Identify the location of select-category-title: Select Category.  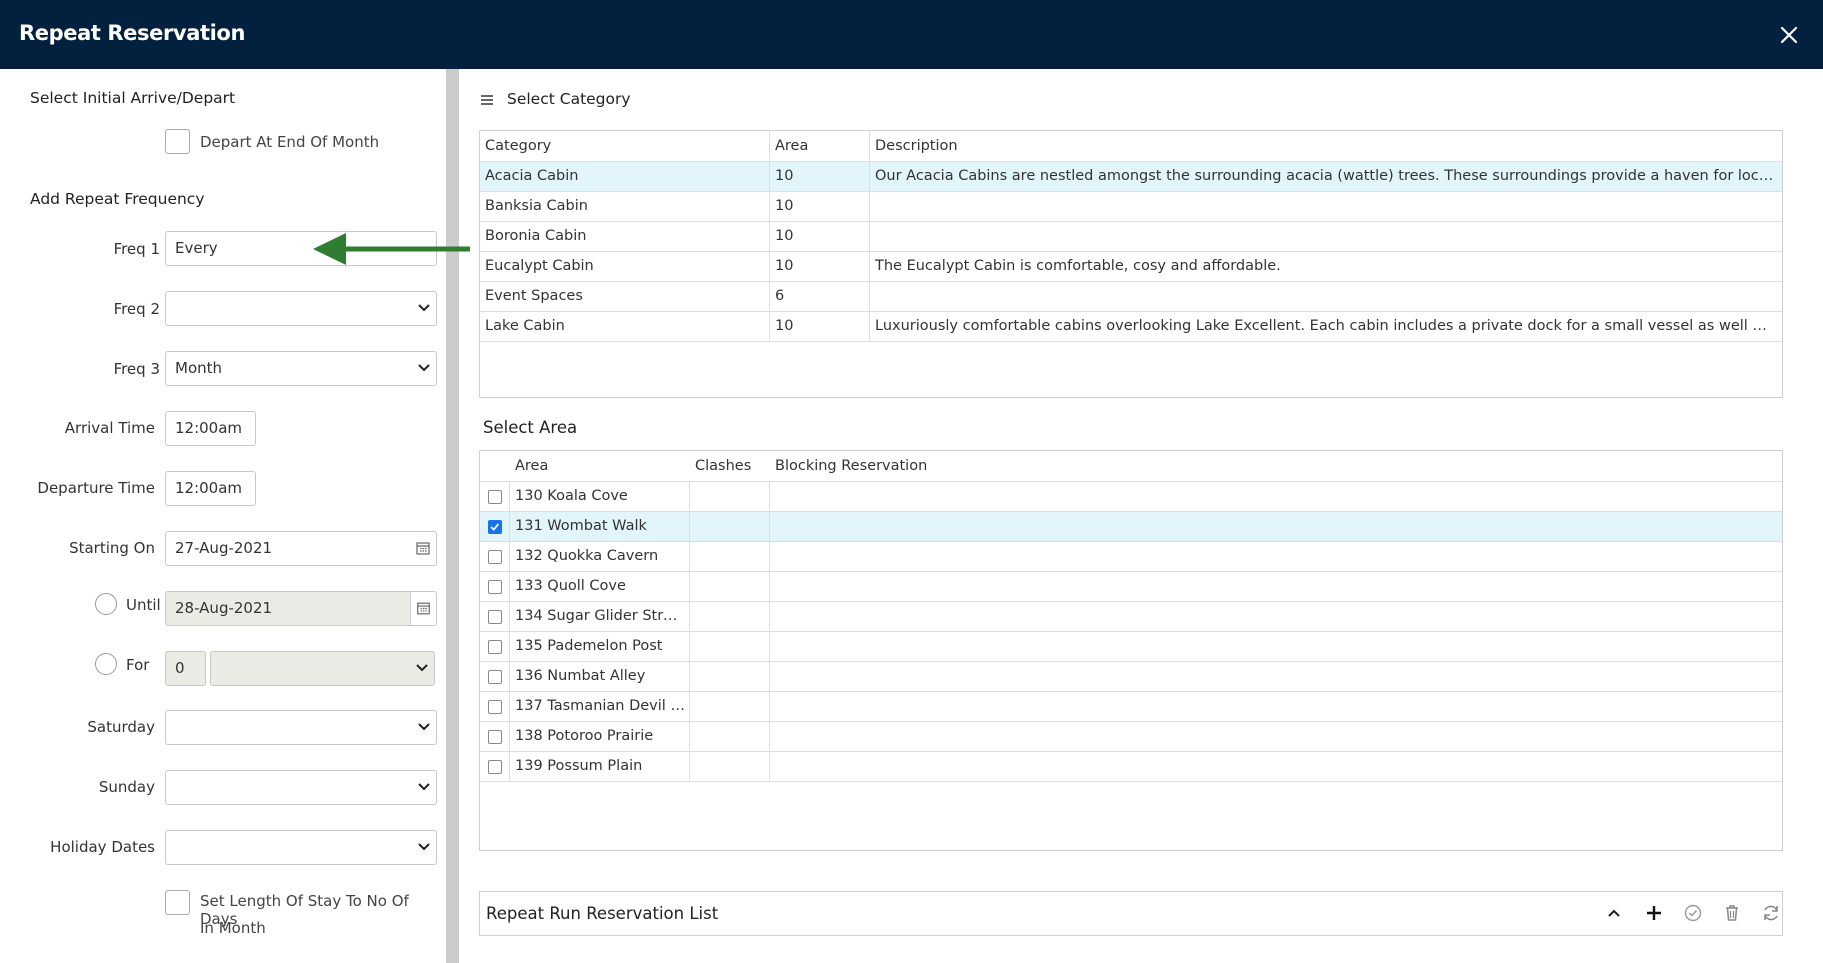
(569, 99).